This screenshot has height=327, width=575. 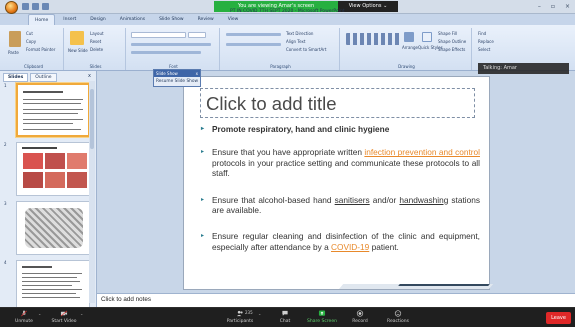 What do you see at coordinates (322, 317) in the screenshot?
I see `share-screen-button: Share Screen` at bounding box center [322, 317].